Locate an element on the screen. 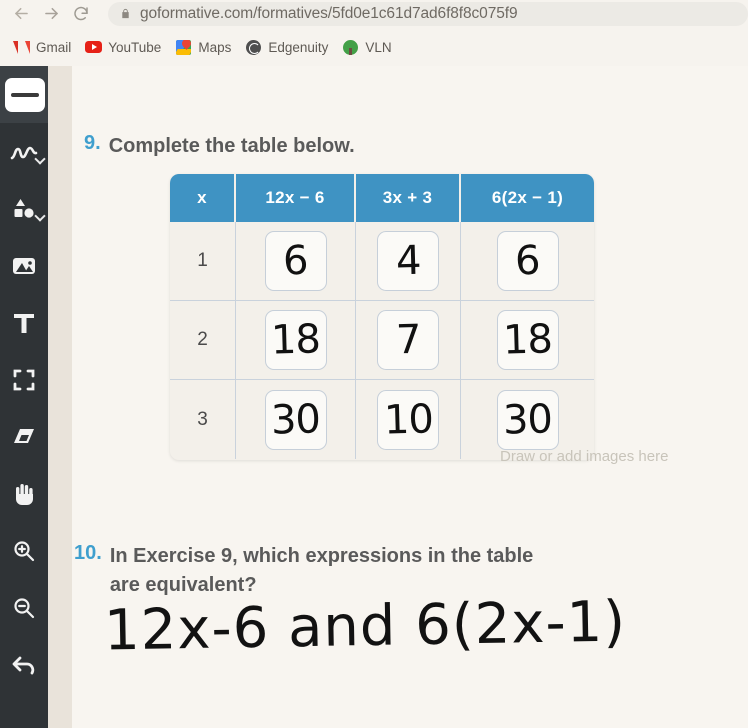  forward-button is located at coordinates (51, 14).